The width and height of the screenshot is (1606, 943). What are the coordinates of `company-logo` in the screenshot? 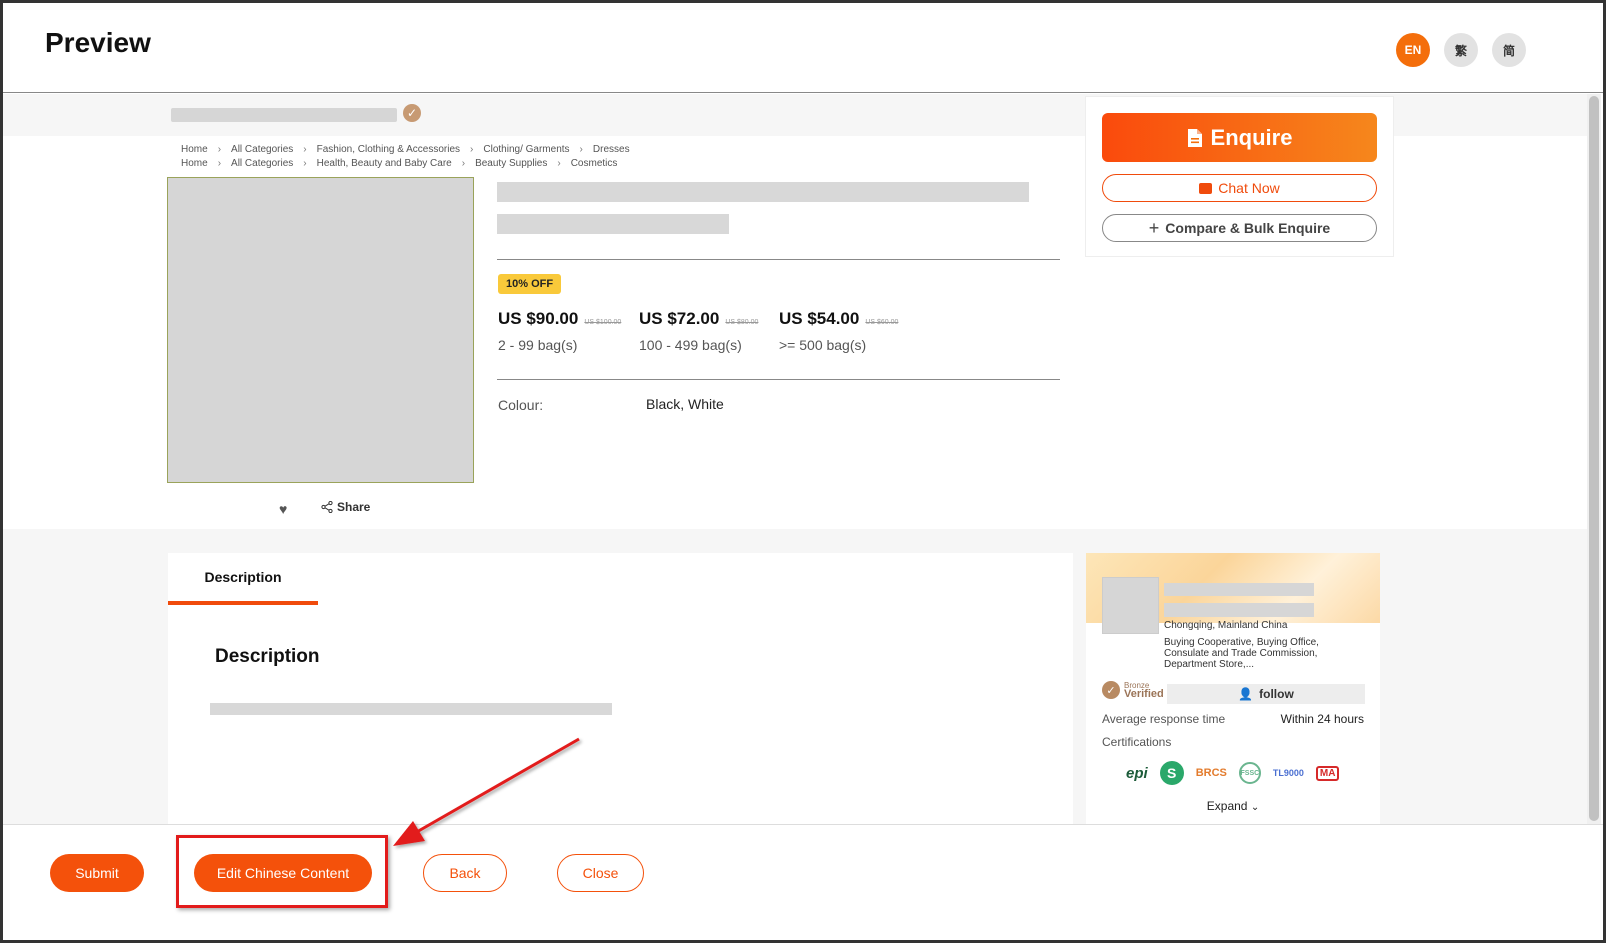 It's located at (1130, 605).